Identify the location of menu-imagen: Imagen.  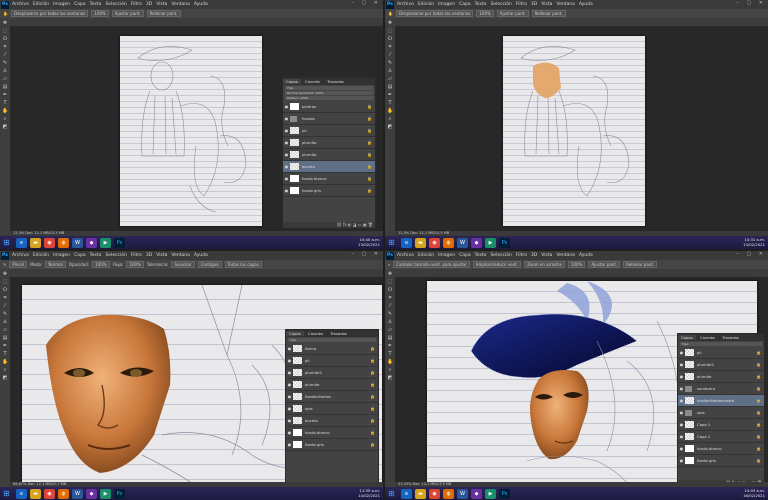
(446, 255).